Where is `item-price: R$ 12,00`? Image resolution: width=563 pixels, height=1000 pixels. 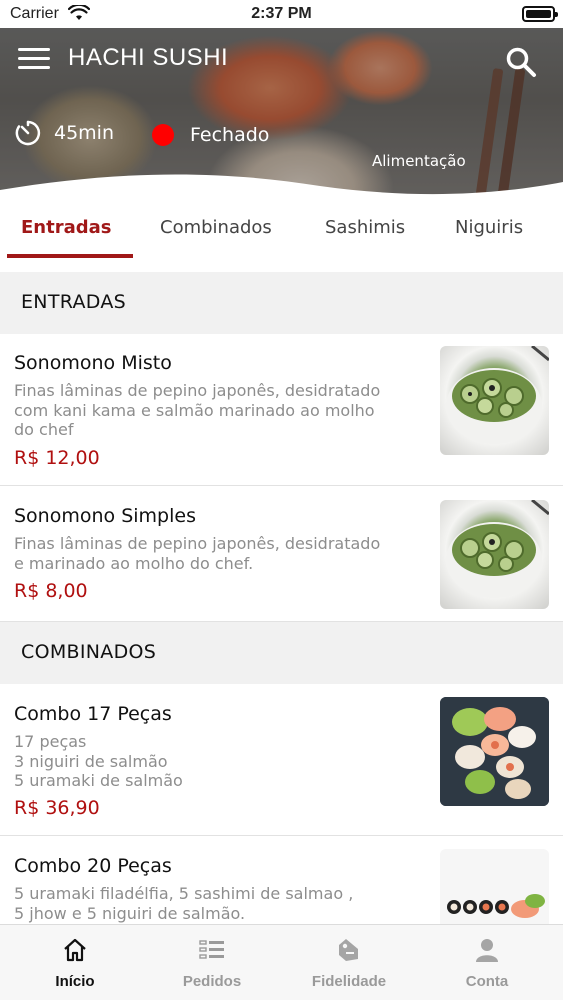
item-price: R$ 12,00 is located at coordinates (57, 458).